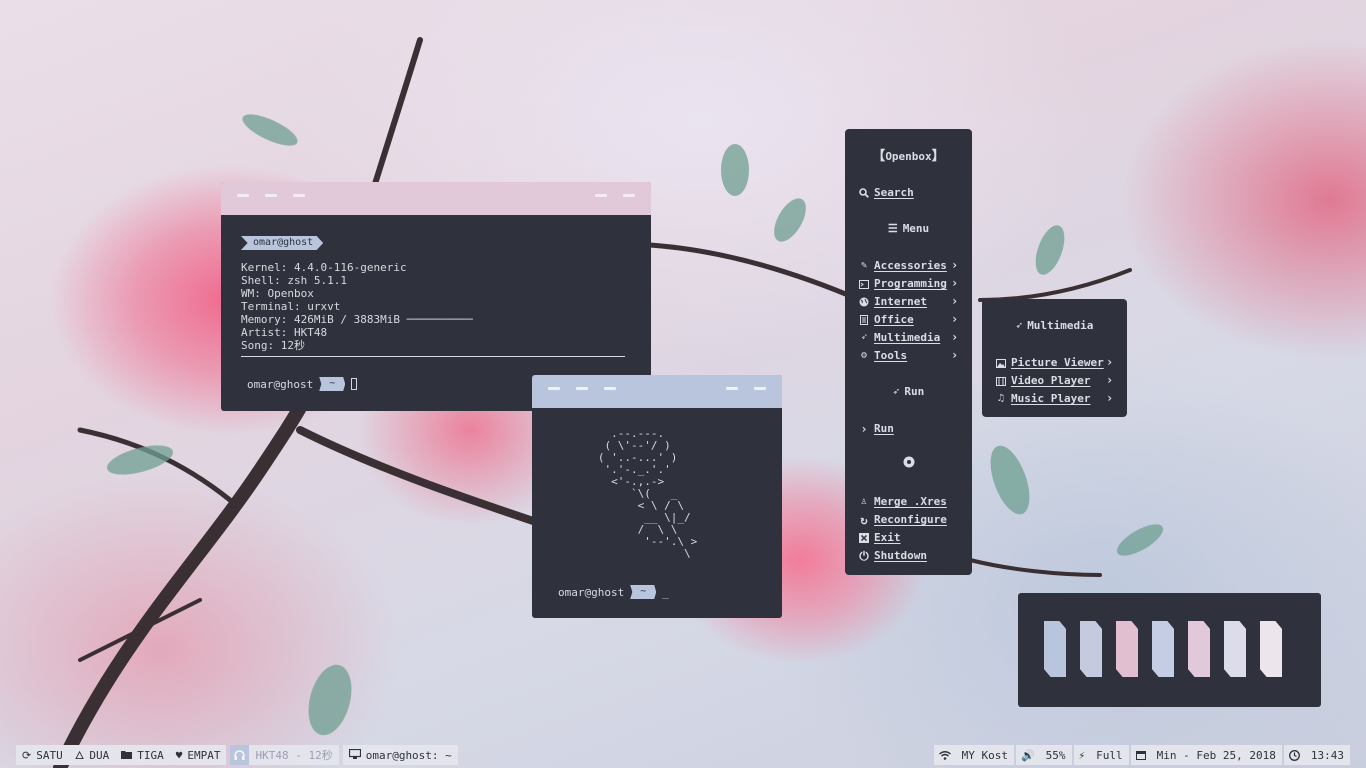  I want to click on volume-status: 55%, so click(1055, 755).